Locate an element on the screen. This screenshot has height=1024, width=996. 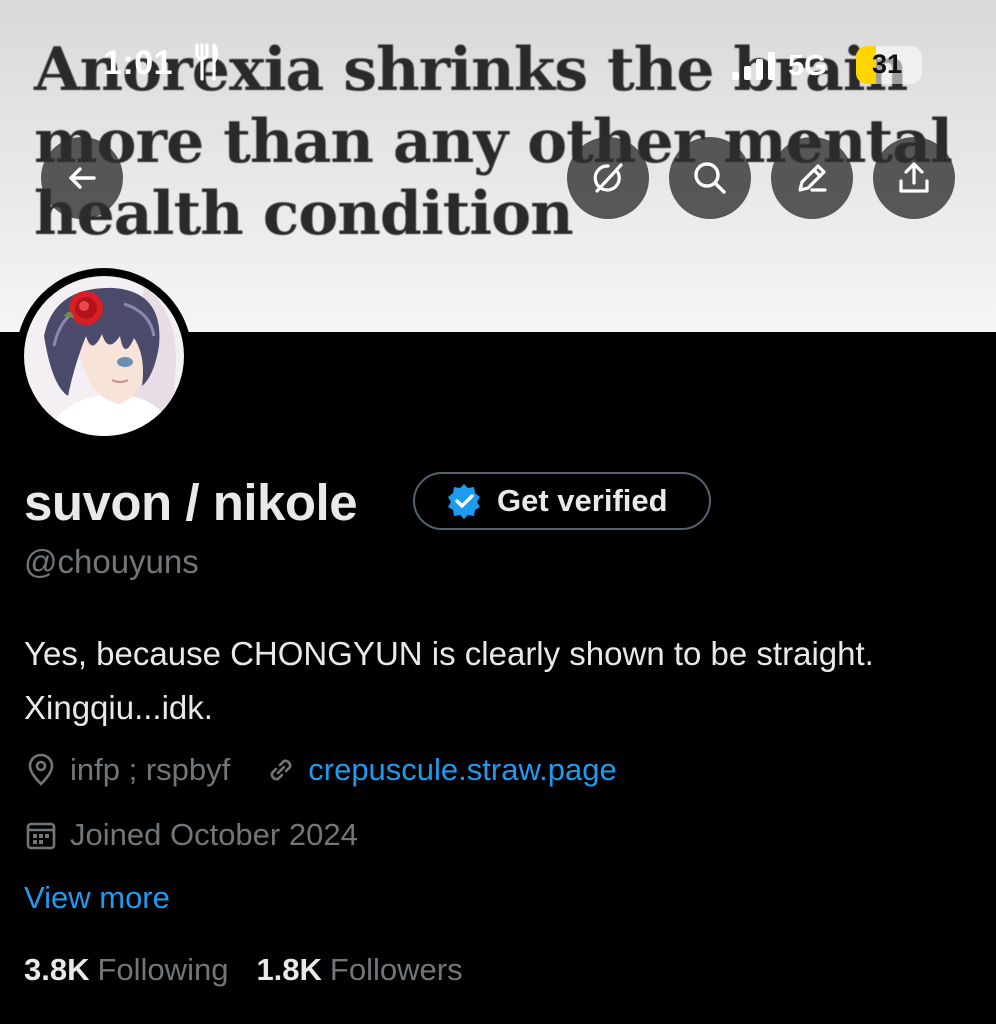
joined-date: Joined October 2024 is located at coordinates (214, 834).